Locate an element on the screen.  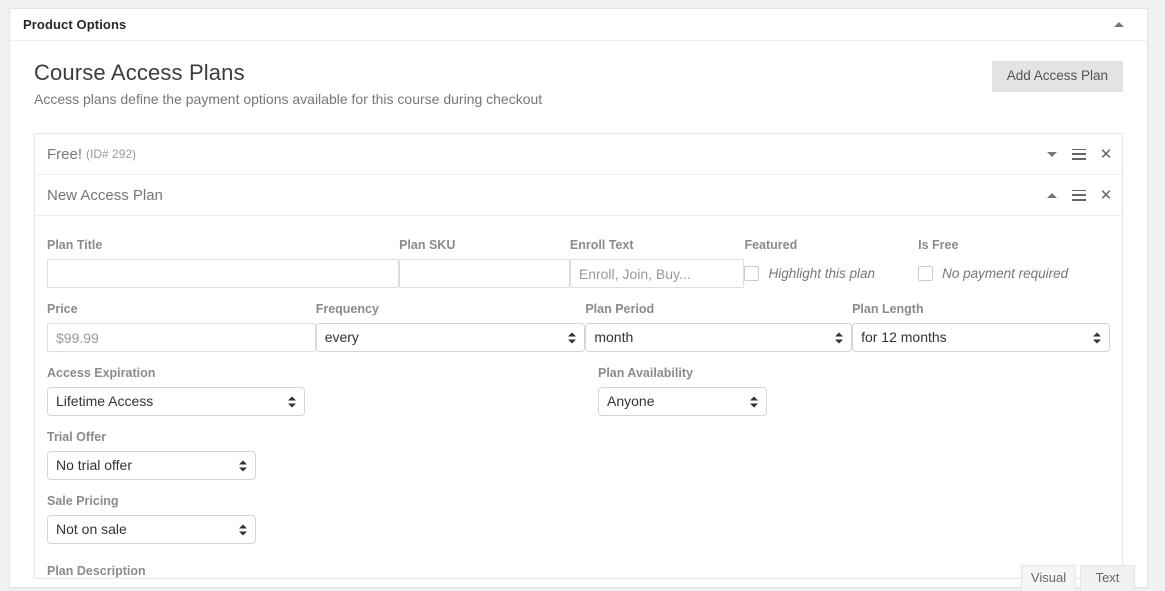
plan-collapse-toggle is located at coordinates (1052, 195).